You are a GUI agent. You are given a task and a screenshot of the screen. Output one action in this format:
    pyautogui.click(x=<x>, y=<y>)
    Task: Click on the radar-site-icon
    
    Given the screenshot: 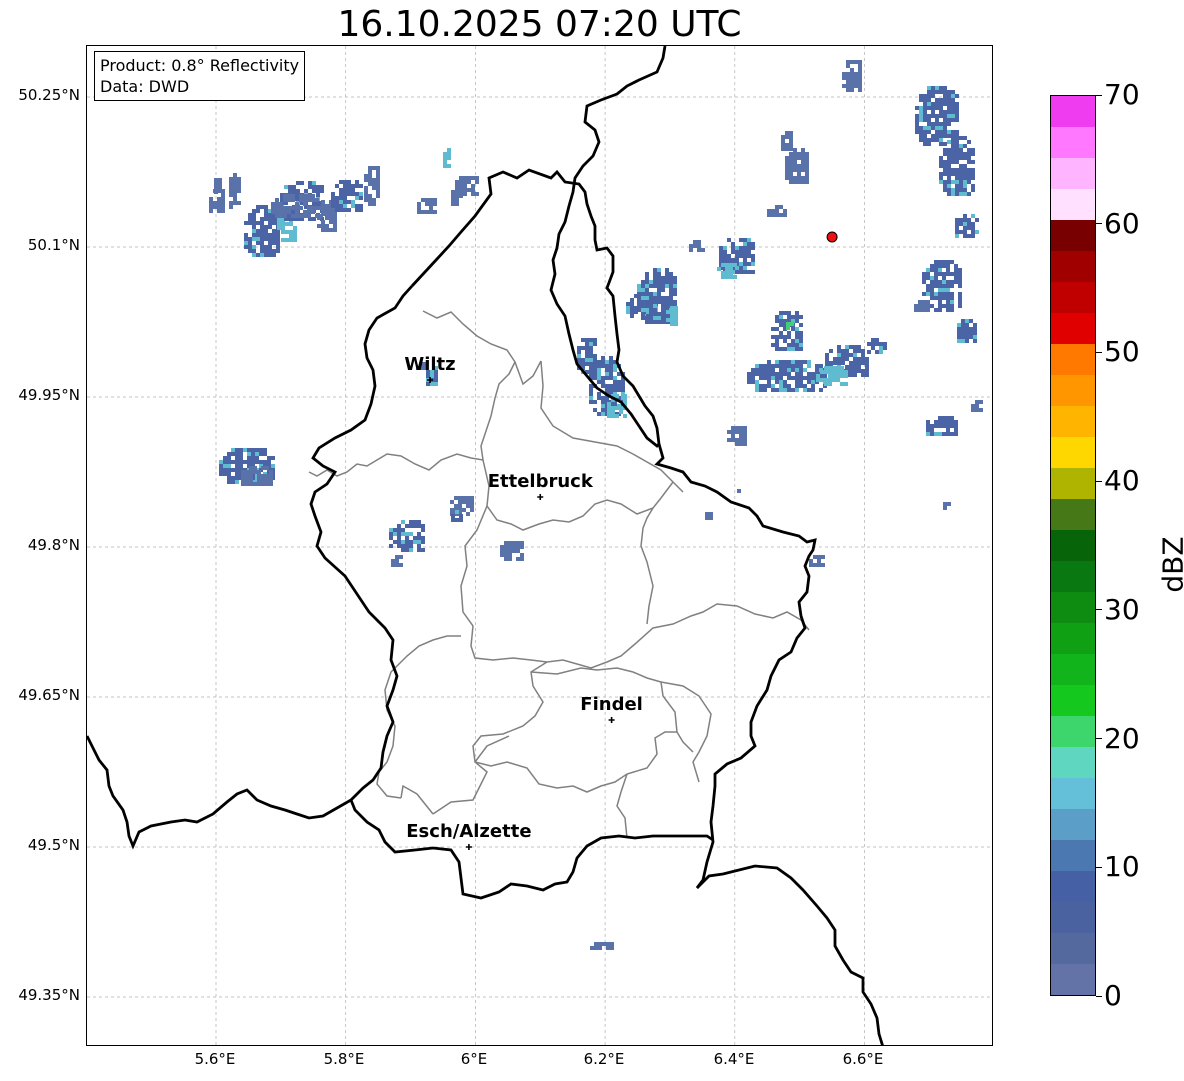 What is the action you would take?
    pyautogui.click(x=832, y=237)
    